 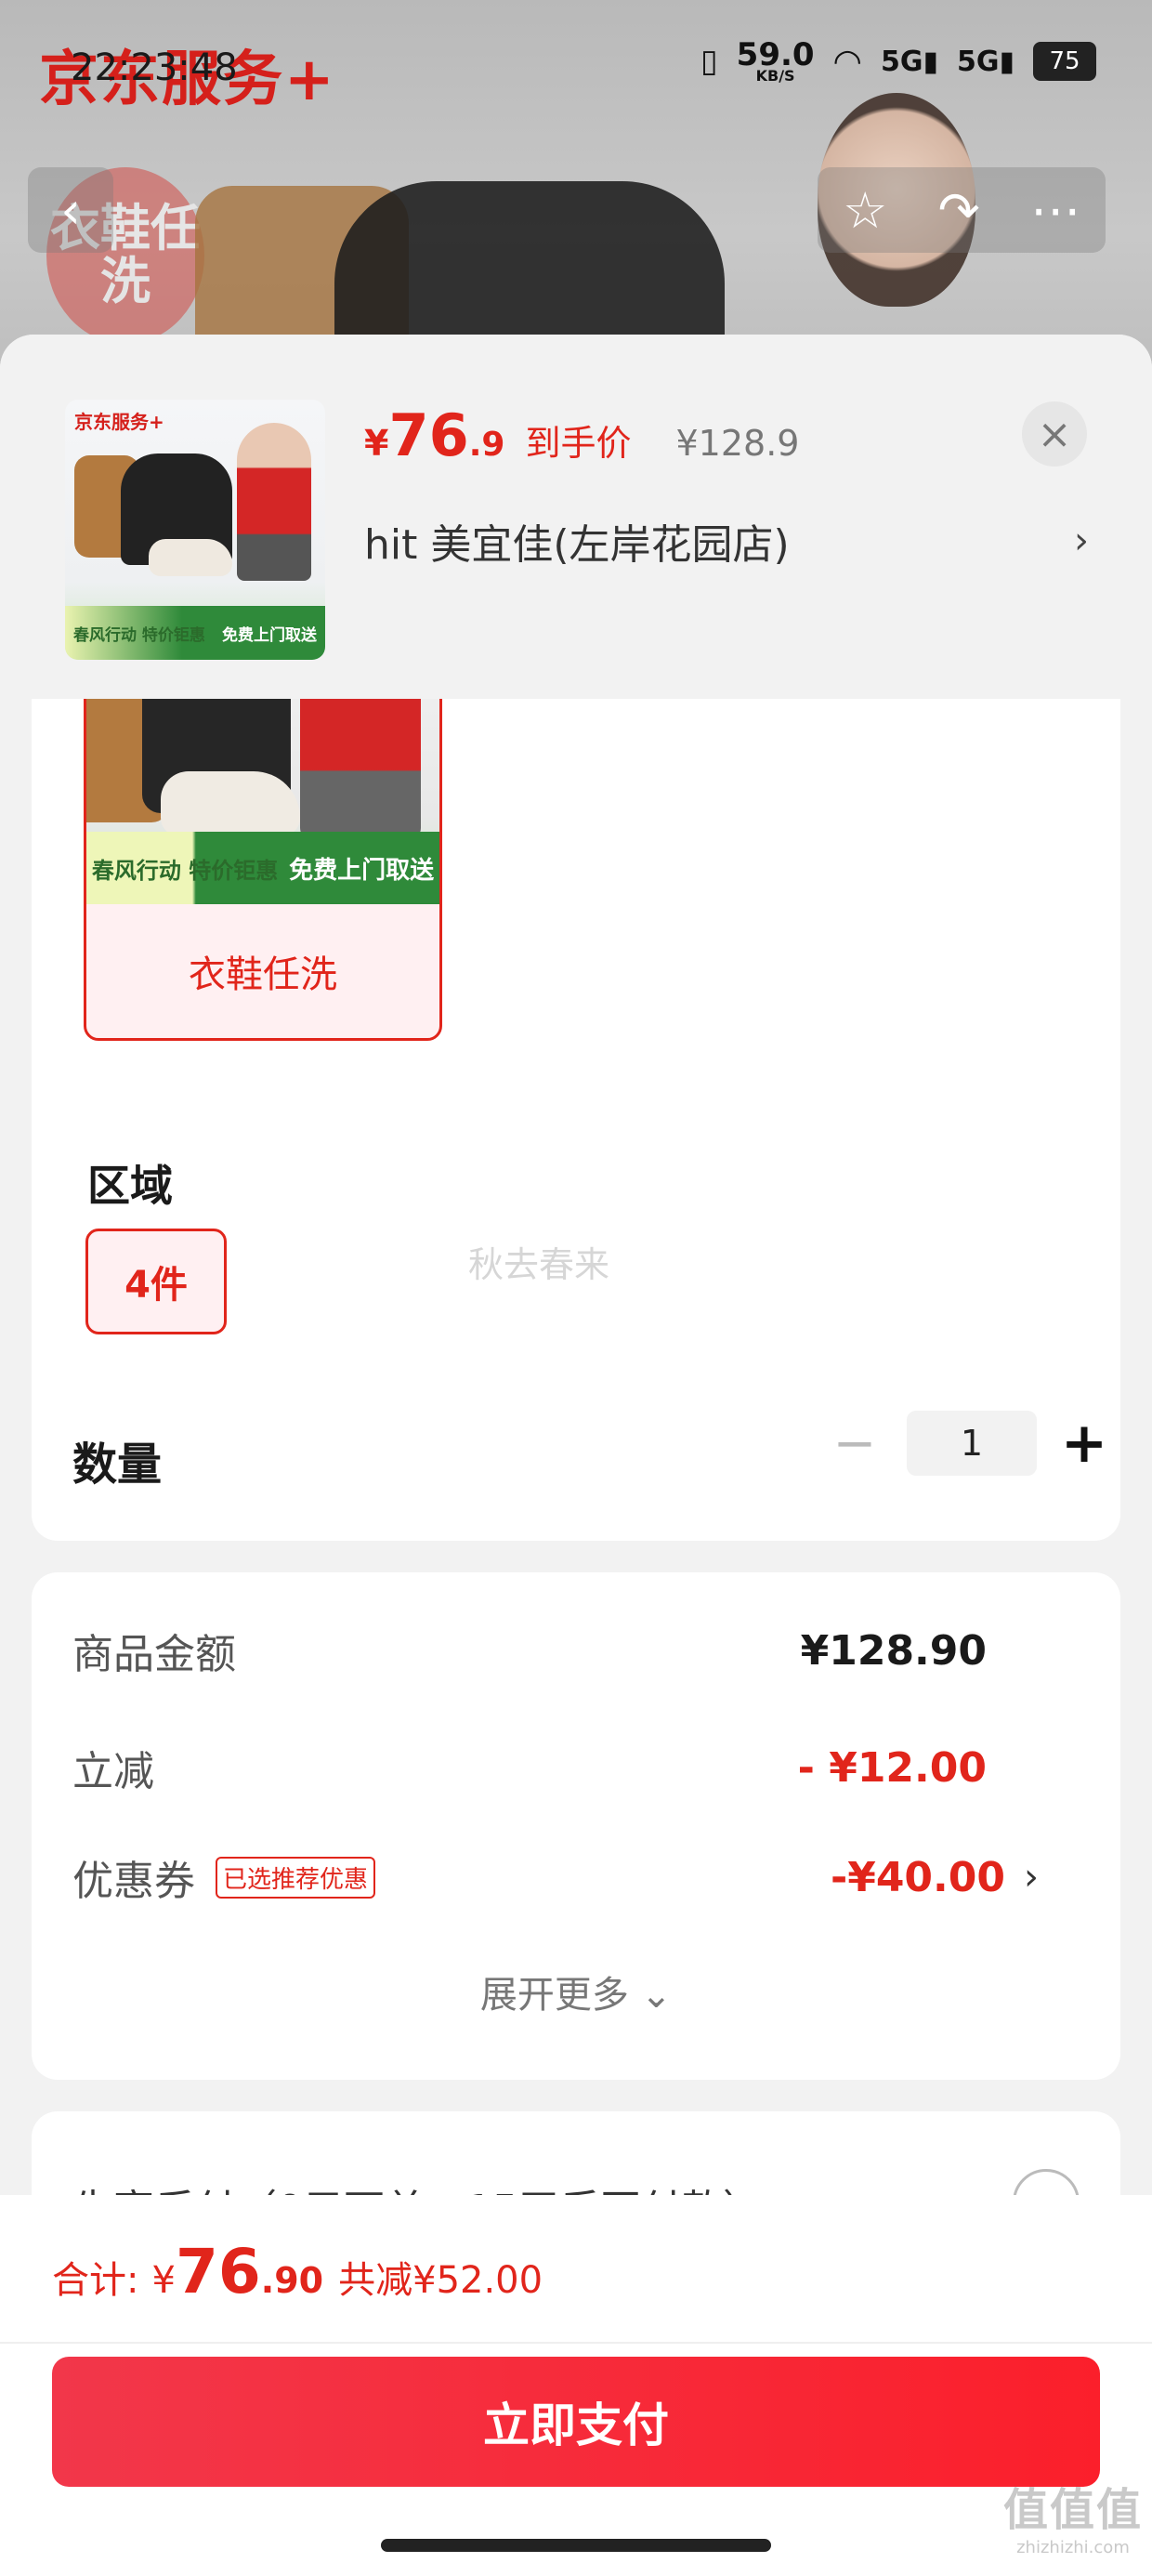 I want to click on corner-watermark-url: zhizhizhi.com, so click(x=1073, y=2547).